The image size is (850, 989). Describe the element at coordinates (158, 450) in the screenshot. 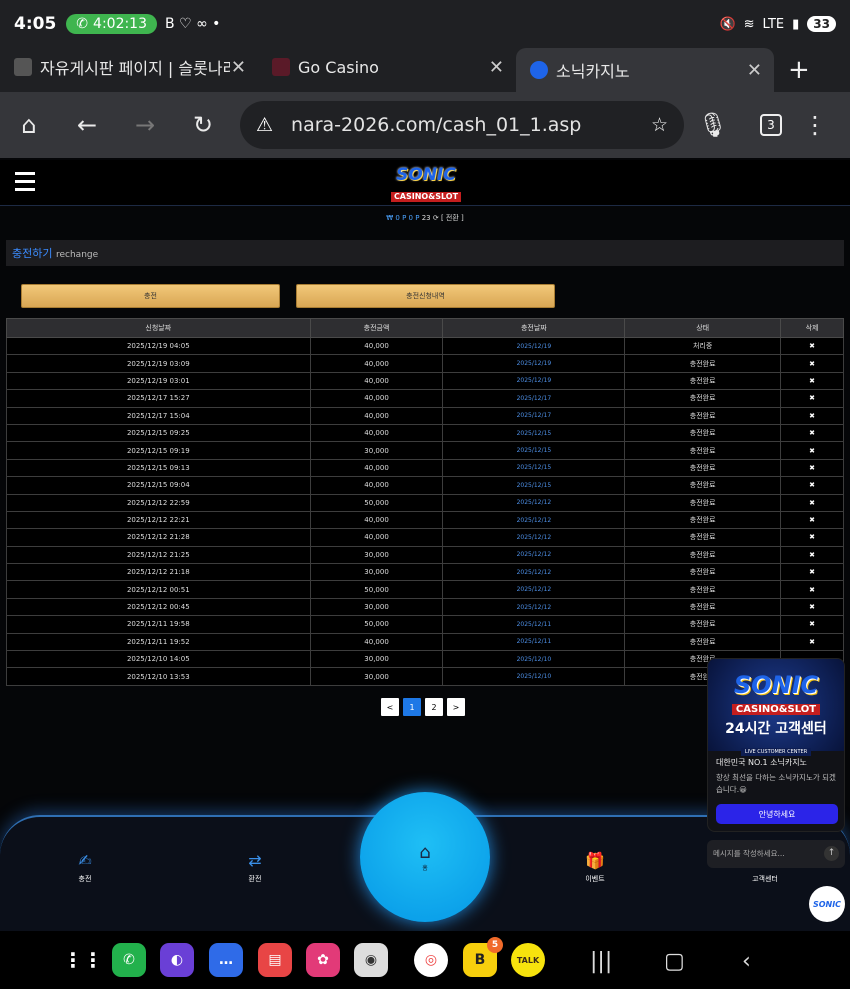

I see `request-date-cell: 2025/12/15 09:19` at that location.